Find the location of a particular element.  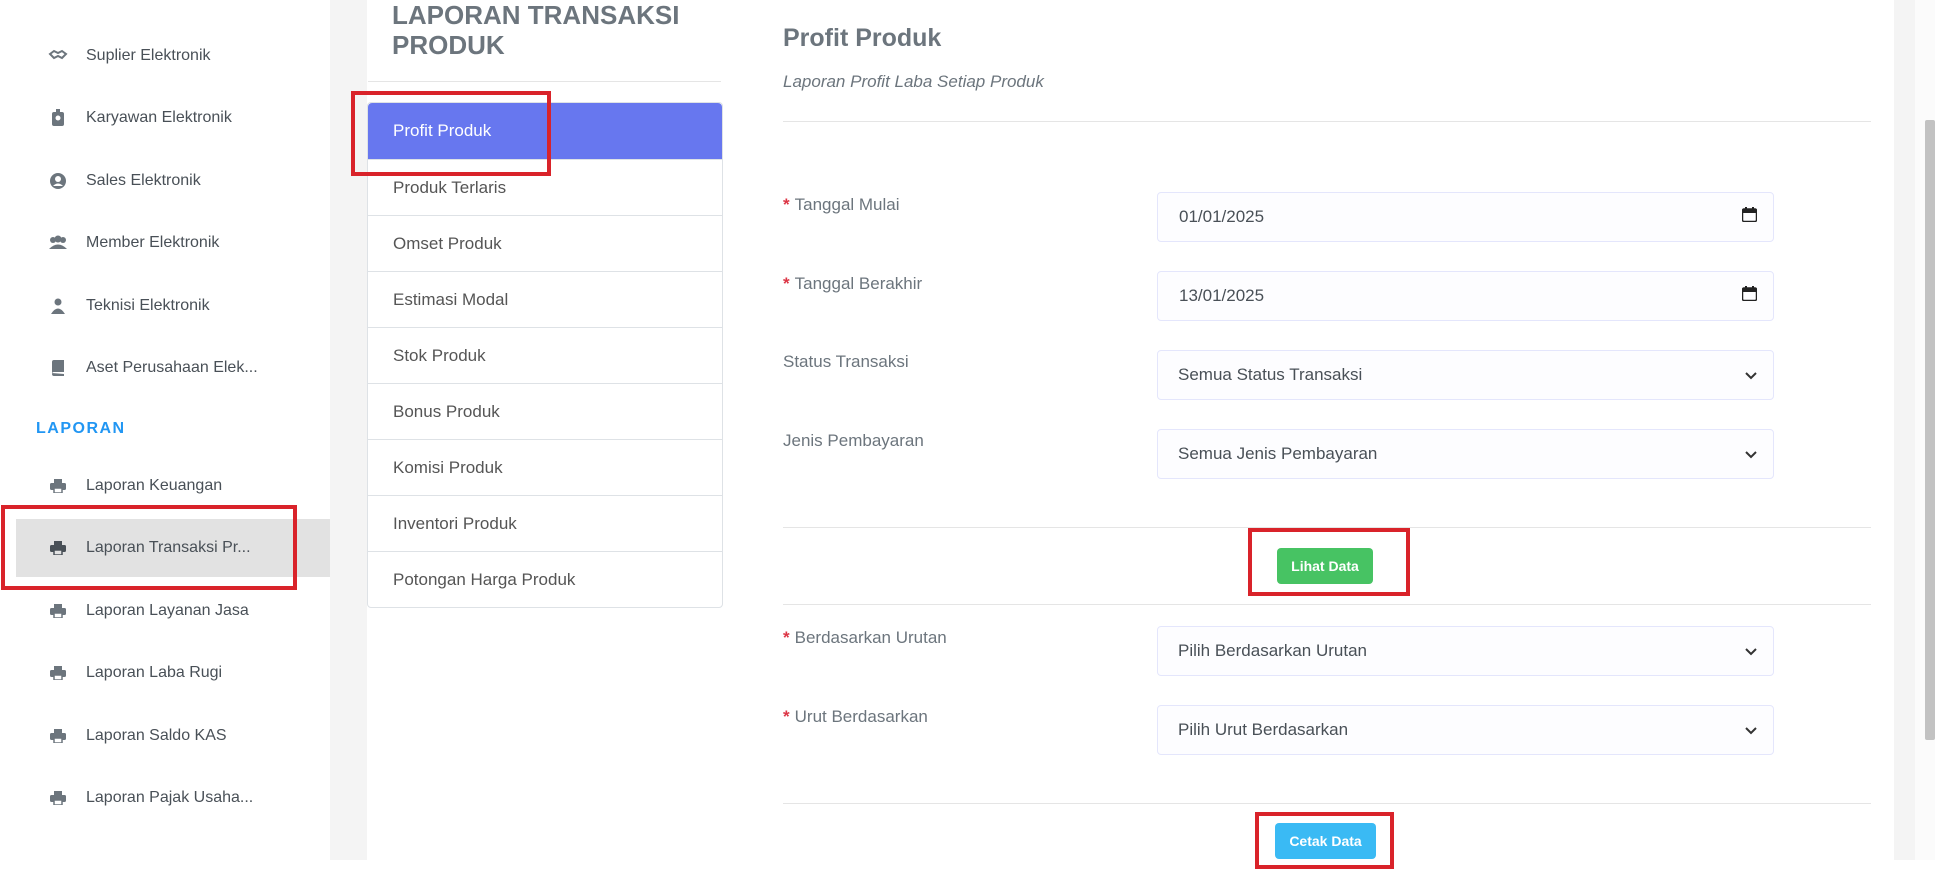

sidebar-item-label: Laporan Keuangan is located at coordinates (154, 485).